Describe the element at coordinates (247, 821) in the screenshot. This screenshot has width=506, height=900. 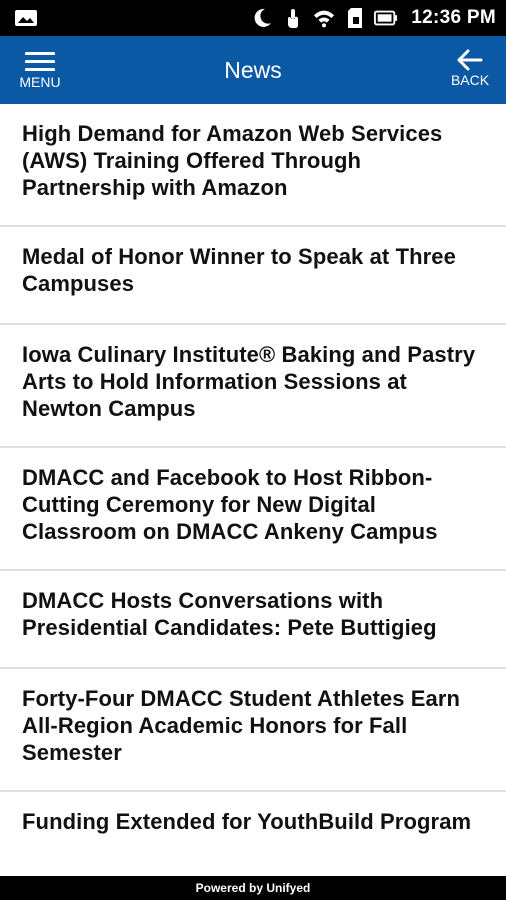
I see `news-title: Funding Extended for YouthBuild Program` at that location.